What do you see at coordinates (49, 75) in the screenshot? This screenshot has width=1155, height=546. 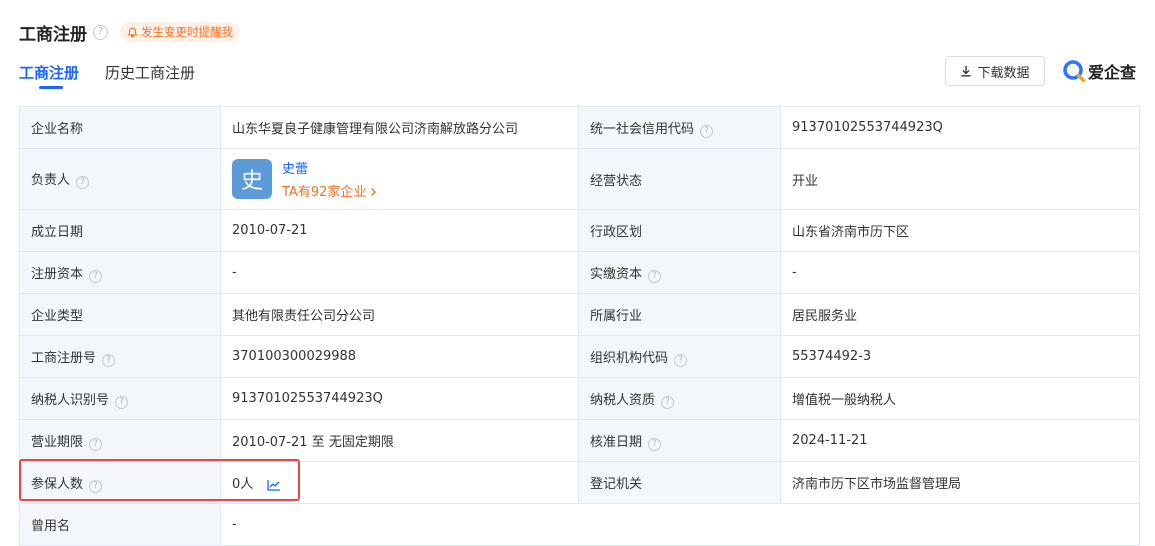 I see `tab-business-registration: 工商注册` at bounding box center [49, 75].